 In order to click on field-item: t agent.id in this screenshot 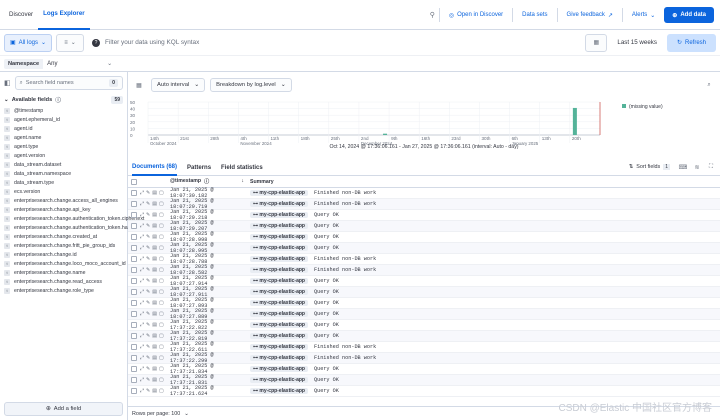, I will do `click(63, 128)`.